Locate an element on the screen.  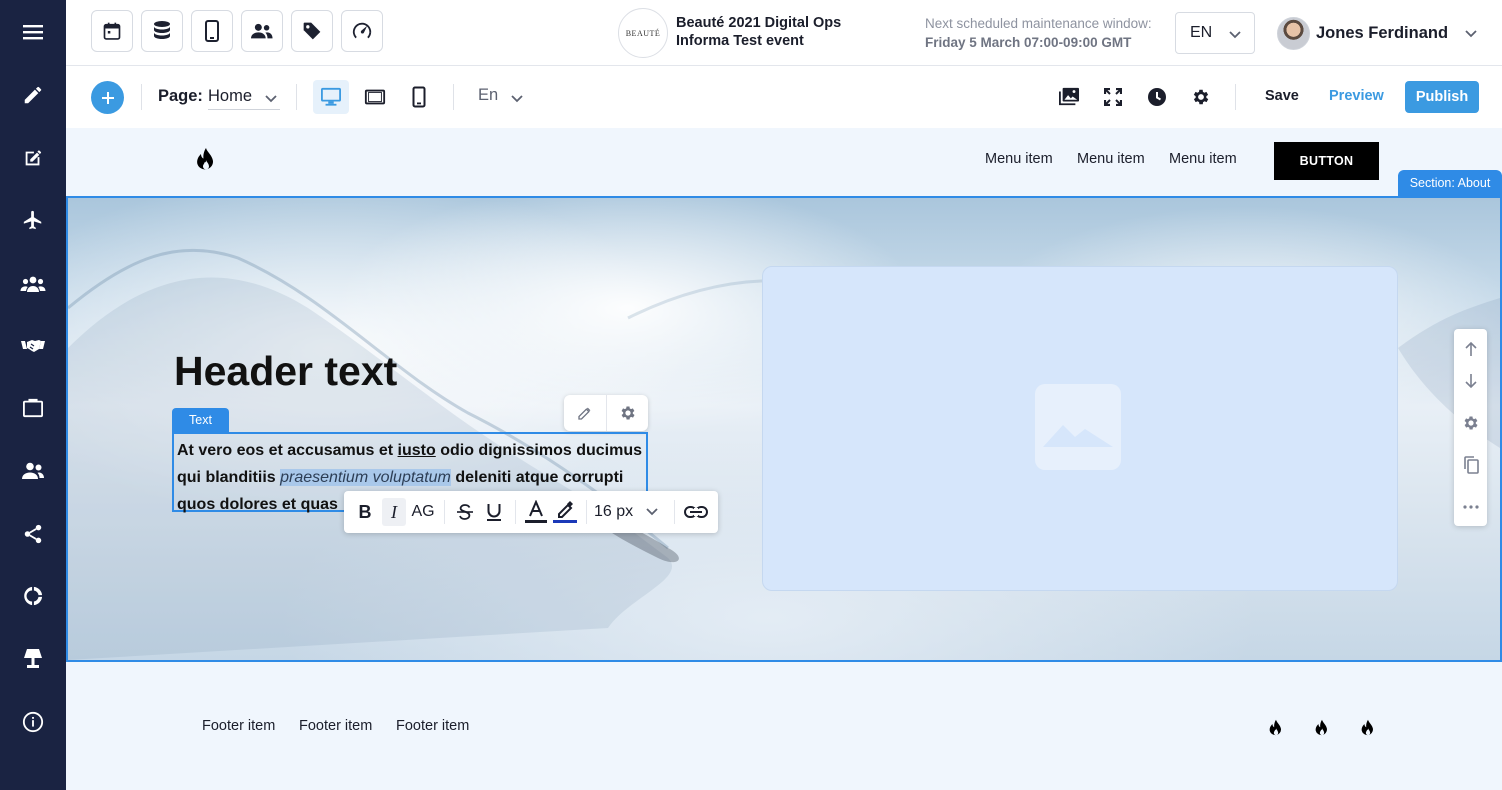
airplane-icon is located at coordinates (33, 220).